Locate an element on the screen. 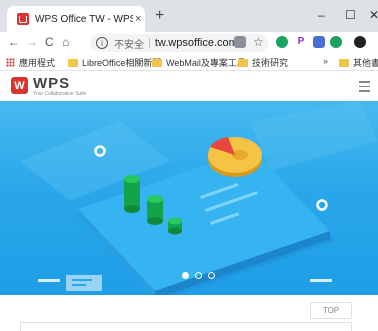 The height and width of the screenshot is (331, 378). wps-logo-tagline: Your Collaborative Suite is located at coordinates (60, 94).